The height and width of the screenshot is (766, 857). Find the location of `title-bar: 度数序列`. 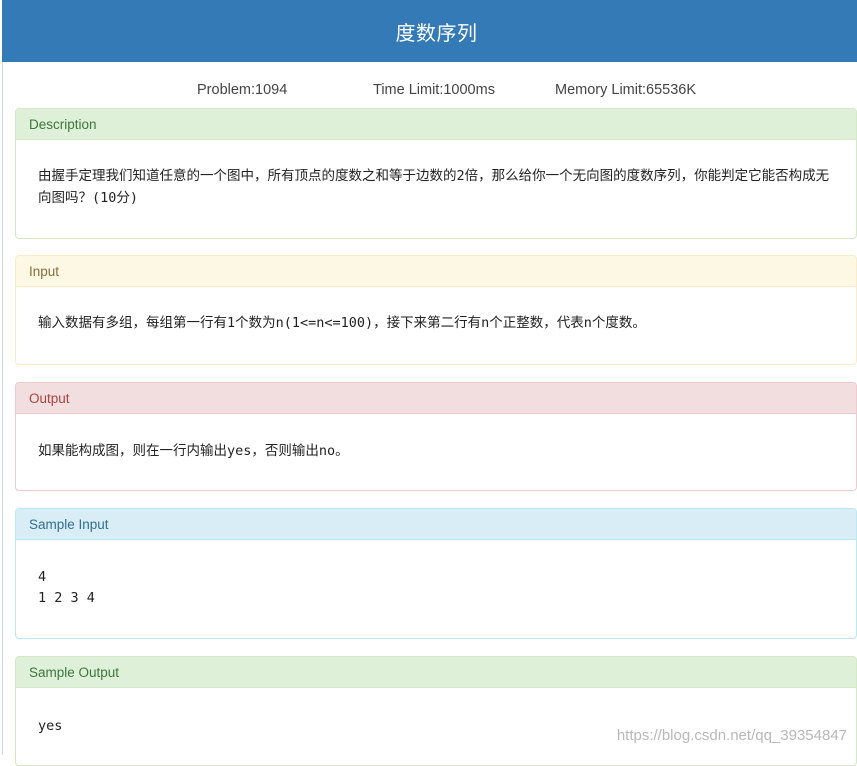

title-bar: 度数序列 is located at coordinates (429, 31).